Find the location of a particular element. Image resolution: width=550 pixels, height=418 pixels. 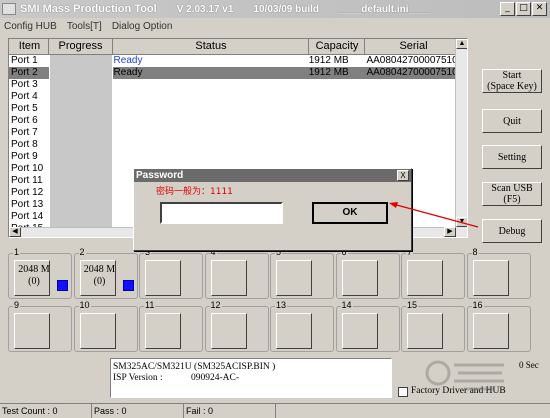

port-status: Ready is located at coordinates (128, 72).